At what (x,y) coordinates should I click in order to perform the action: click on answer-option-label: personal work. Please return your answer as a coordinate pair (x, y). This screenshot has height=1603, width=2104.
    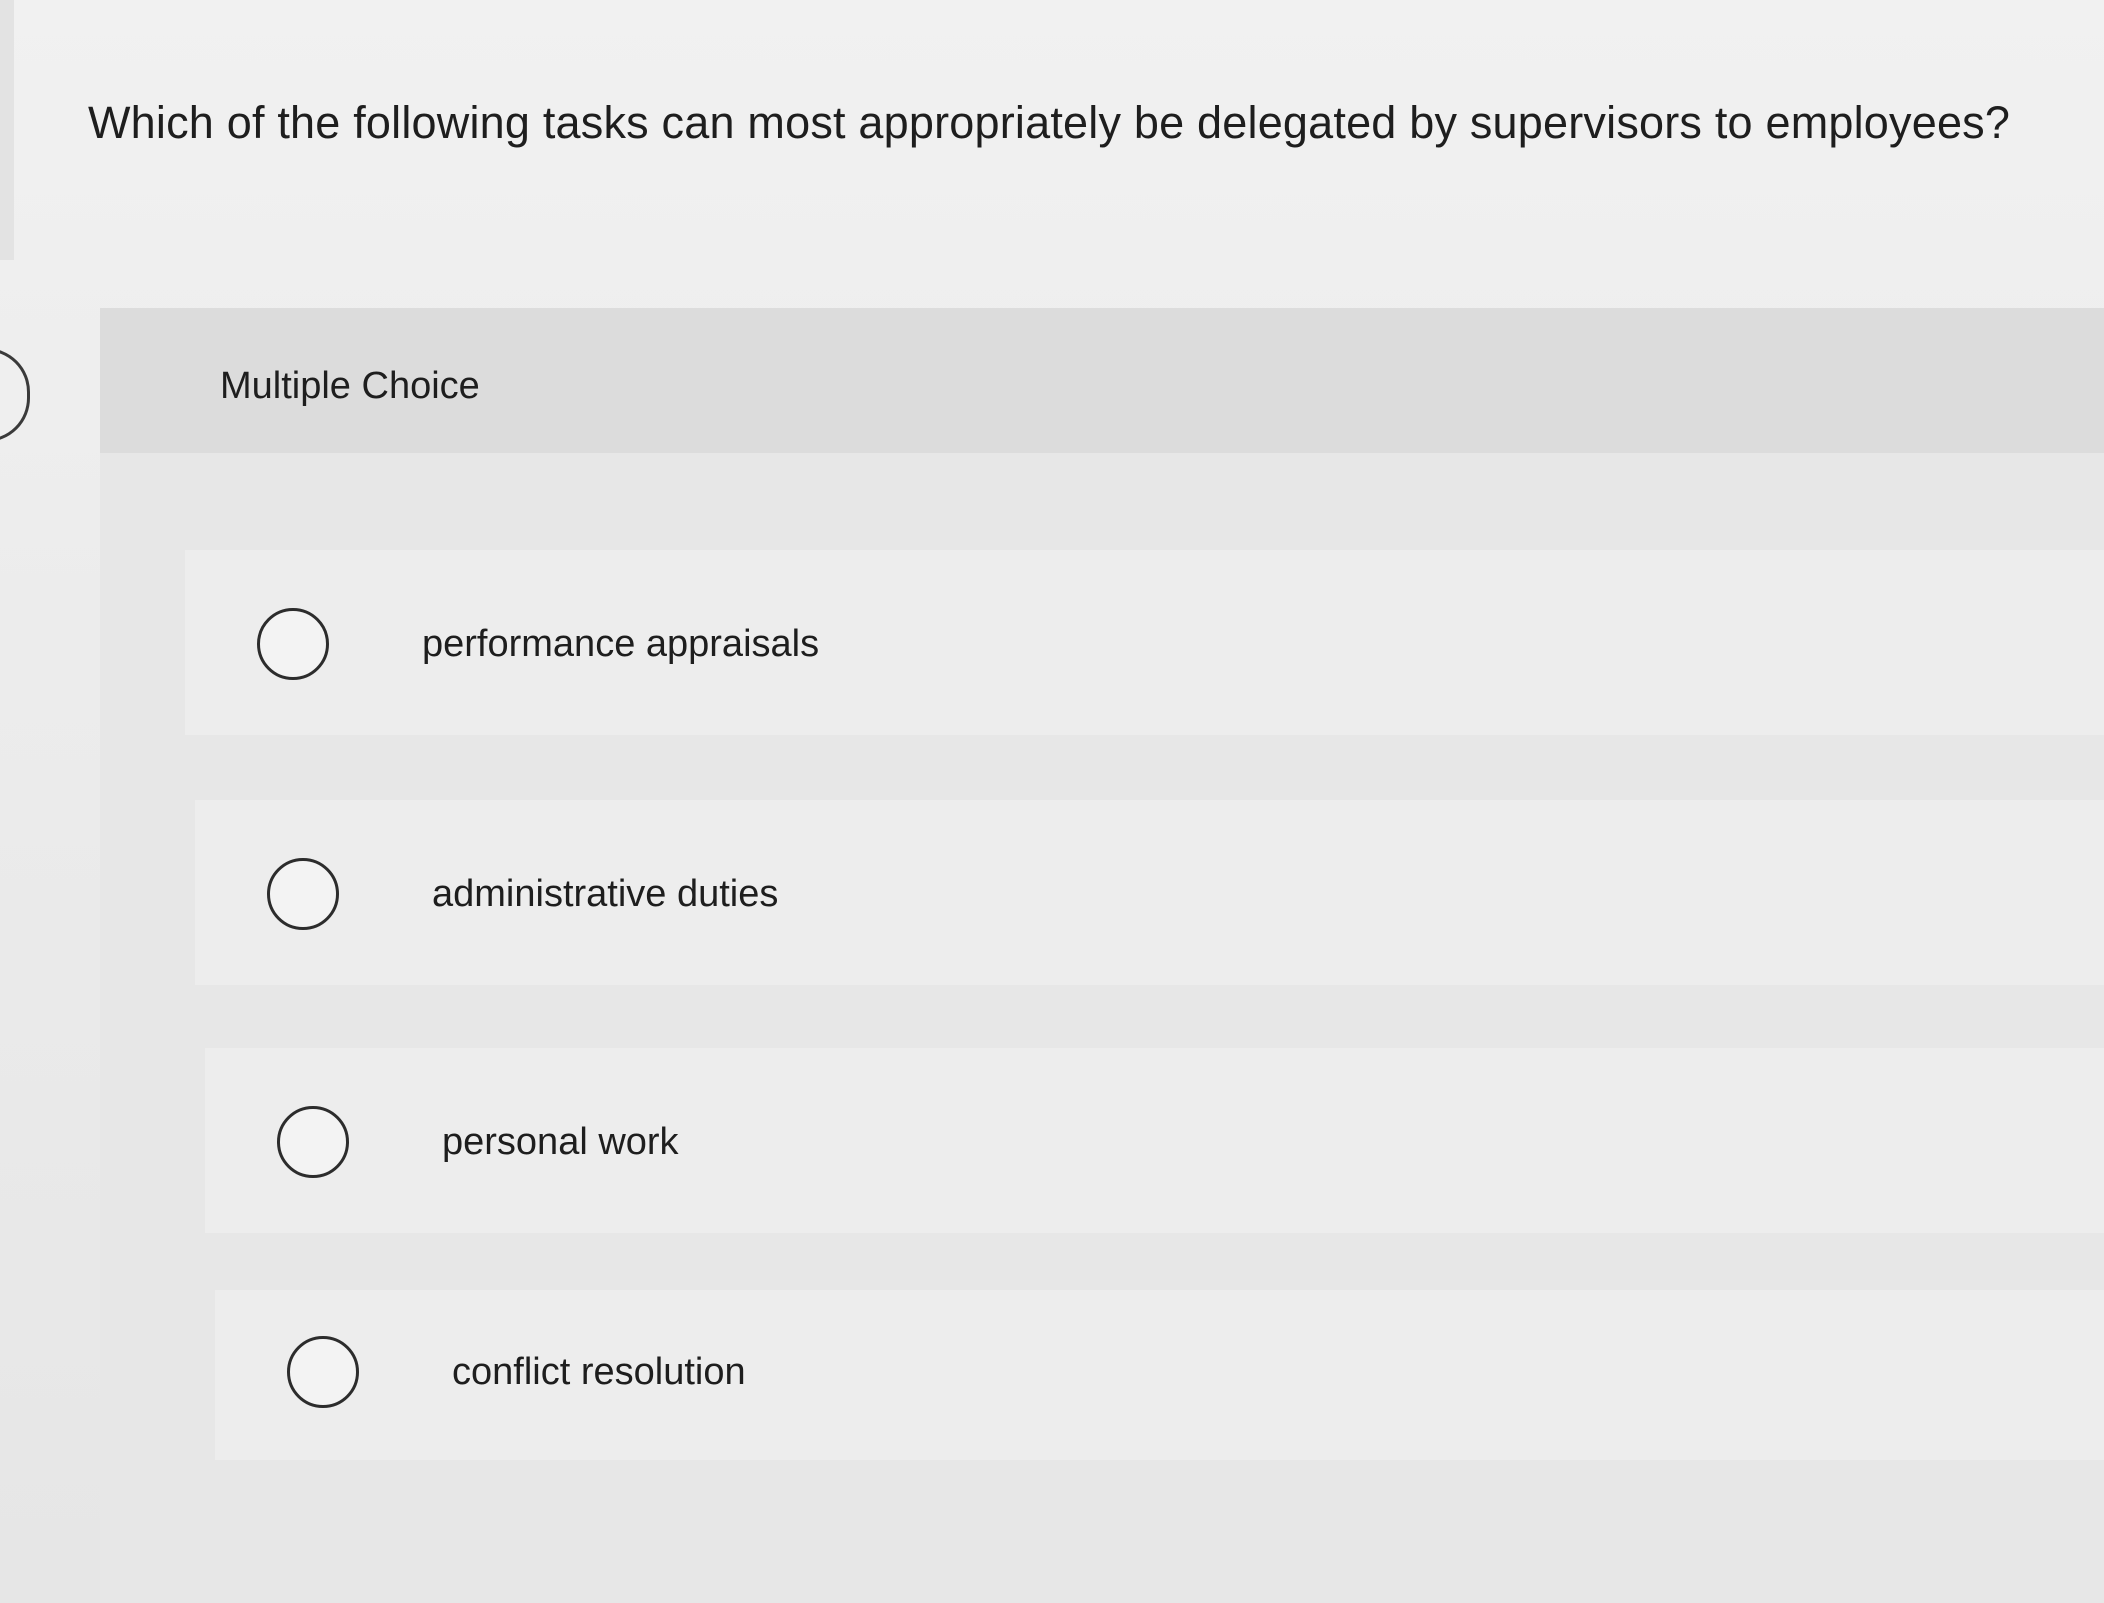
    Looking at the image, I should click on (560, 1142).